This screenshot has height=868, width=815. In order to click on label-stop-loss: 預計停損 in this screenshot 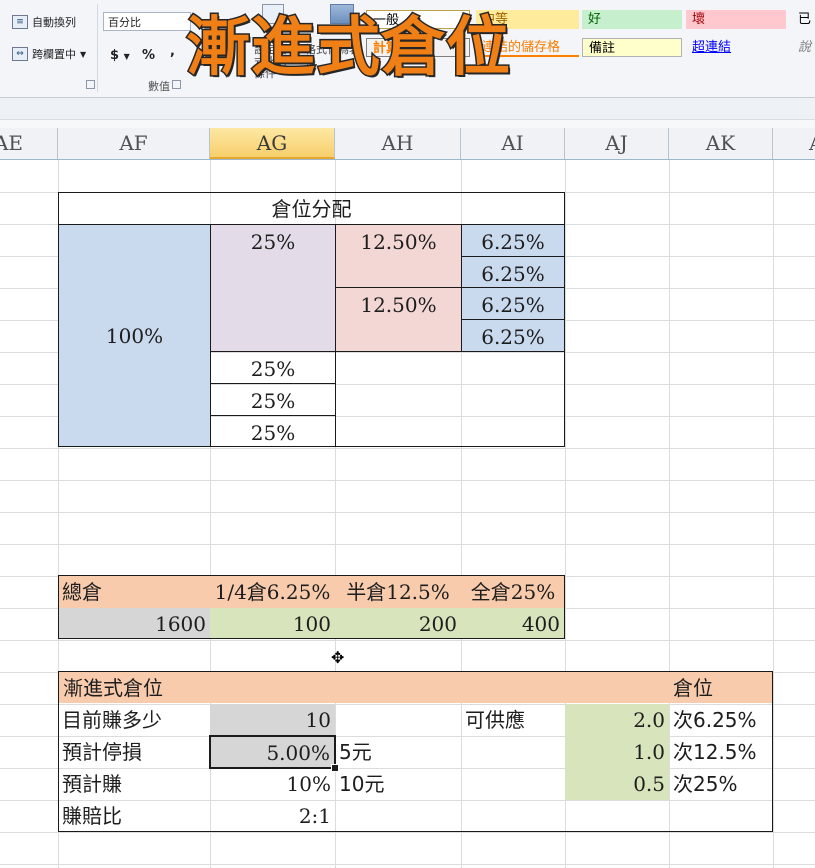, I will do `click(134, 752)`.